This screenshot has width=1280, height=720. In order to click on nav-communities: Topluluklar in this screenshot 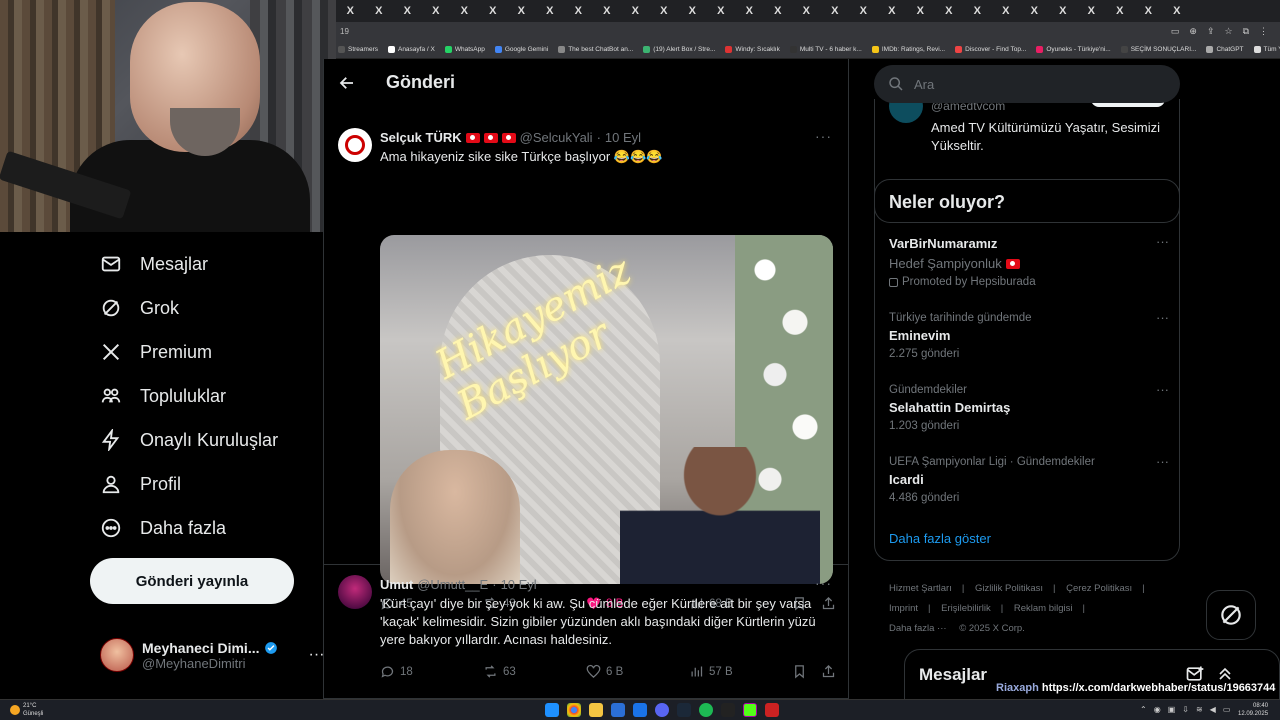, I will do `click(163, 396)`.